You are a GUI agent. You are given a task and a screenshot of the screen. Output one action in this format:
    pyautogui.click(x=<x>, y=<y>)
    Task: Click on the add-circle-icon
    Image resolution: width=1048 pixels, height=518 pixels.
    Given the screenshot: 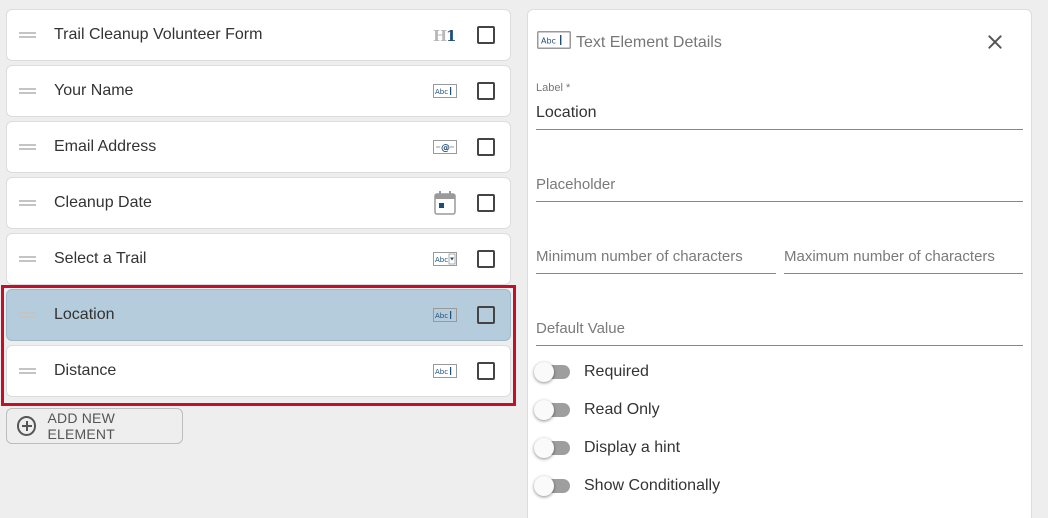 What is the action you would take?
    pyautogui.click(x=27, y=426)
    